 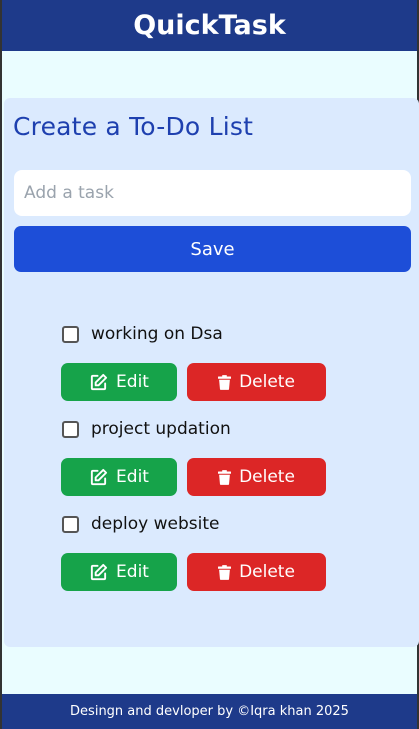 I want to click on app-title: QuickTask, so click(x=209, y=25).